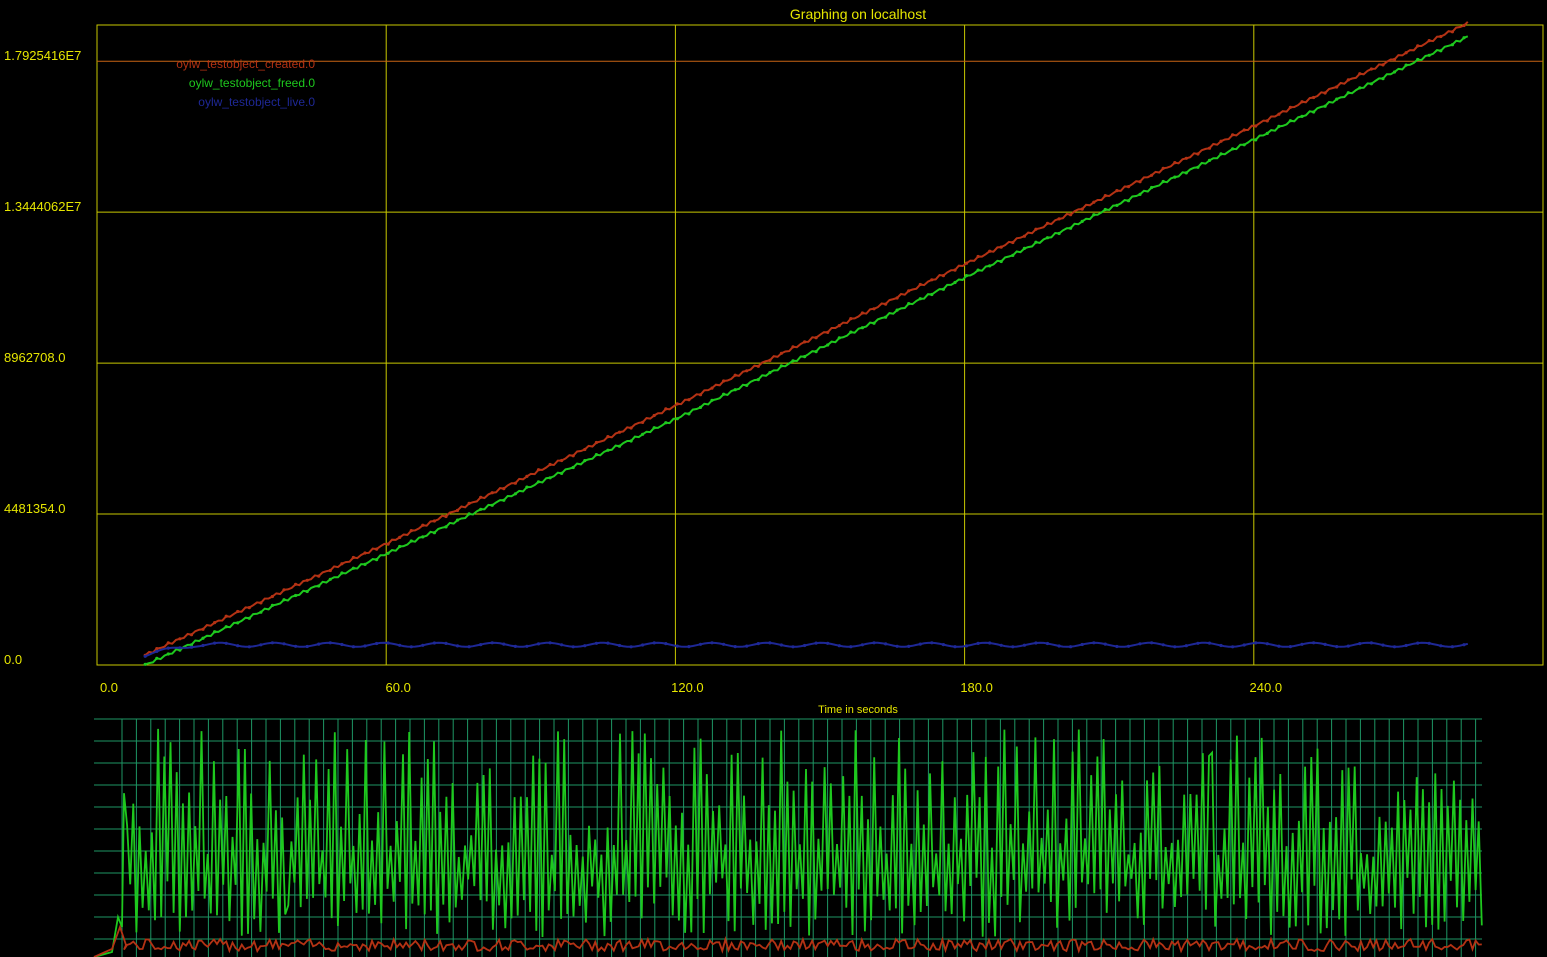 This screenshot has height=957, width=1547. What do you see at coordinates (1266, 687) in the screenshot?
I see `x-tick-label: 240.0` at bounding box center [1266, 687].